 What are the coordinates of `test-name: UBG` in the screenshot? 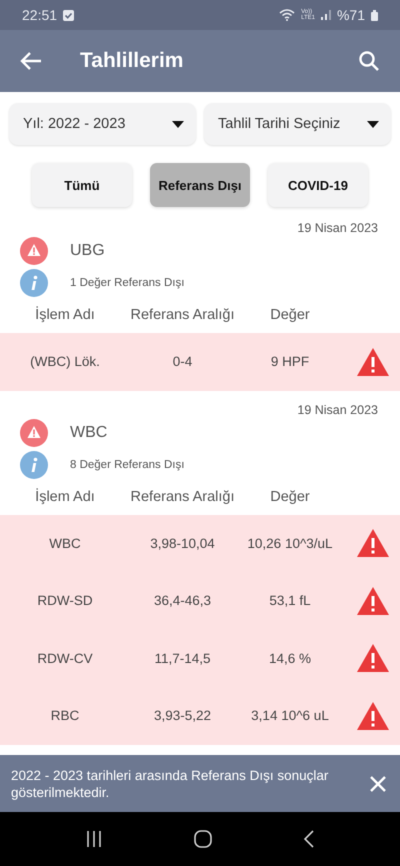 It's located at (88, 251).